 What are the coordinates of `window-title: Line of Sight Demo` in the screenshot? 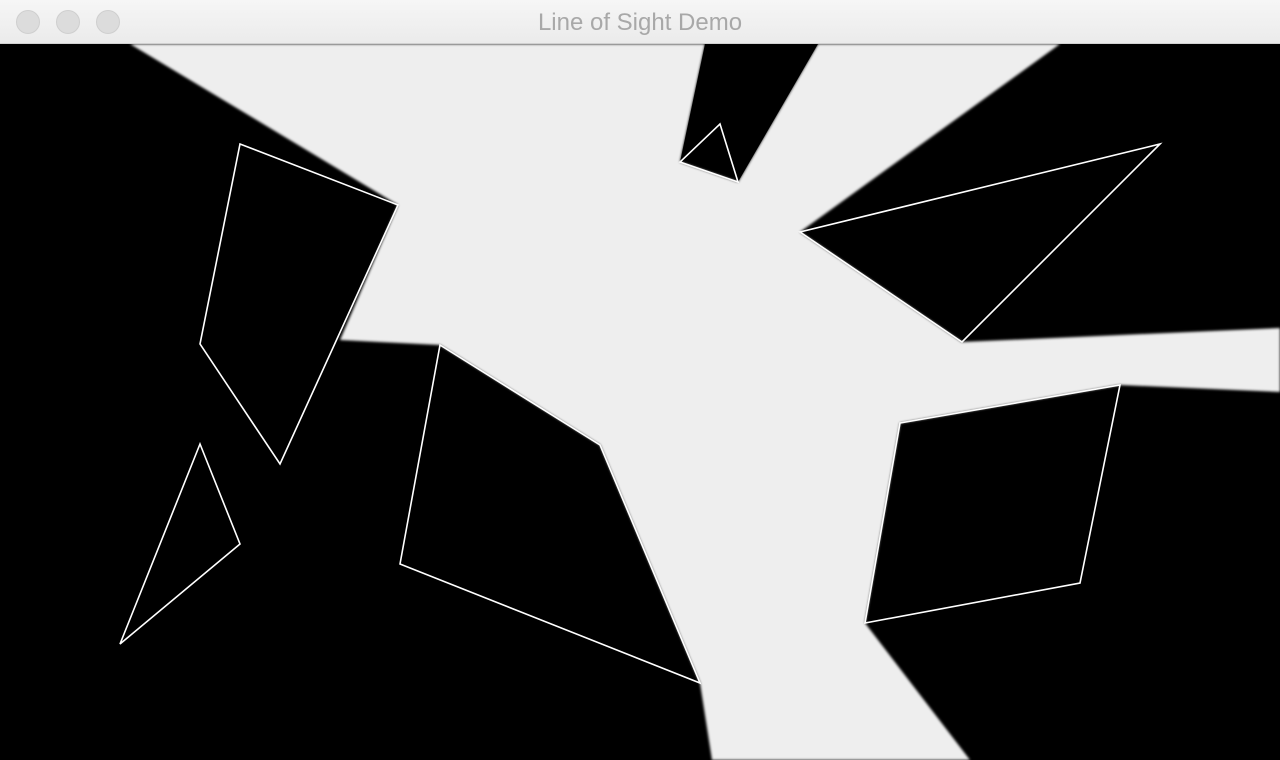 It's located at (640, 22).